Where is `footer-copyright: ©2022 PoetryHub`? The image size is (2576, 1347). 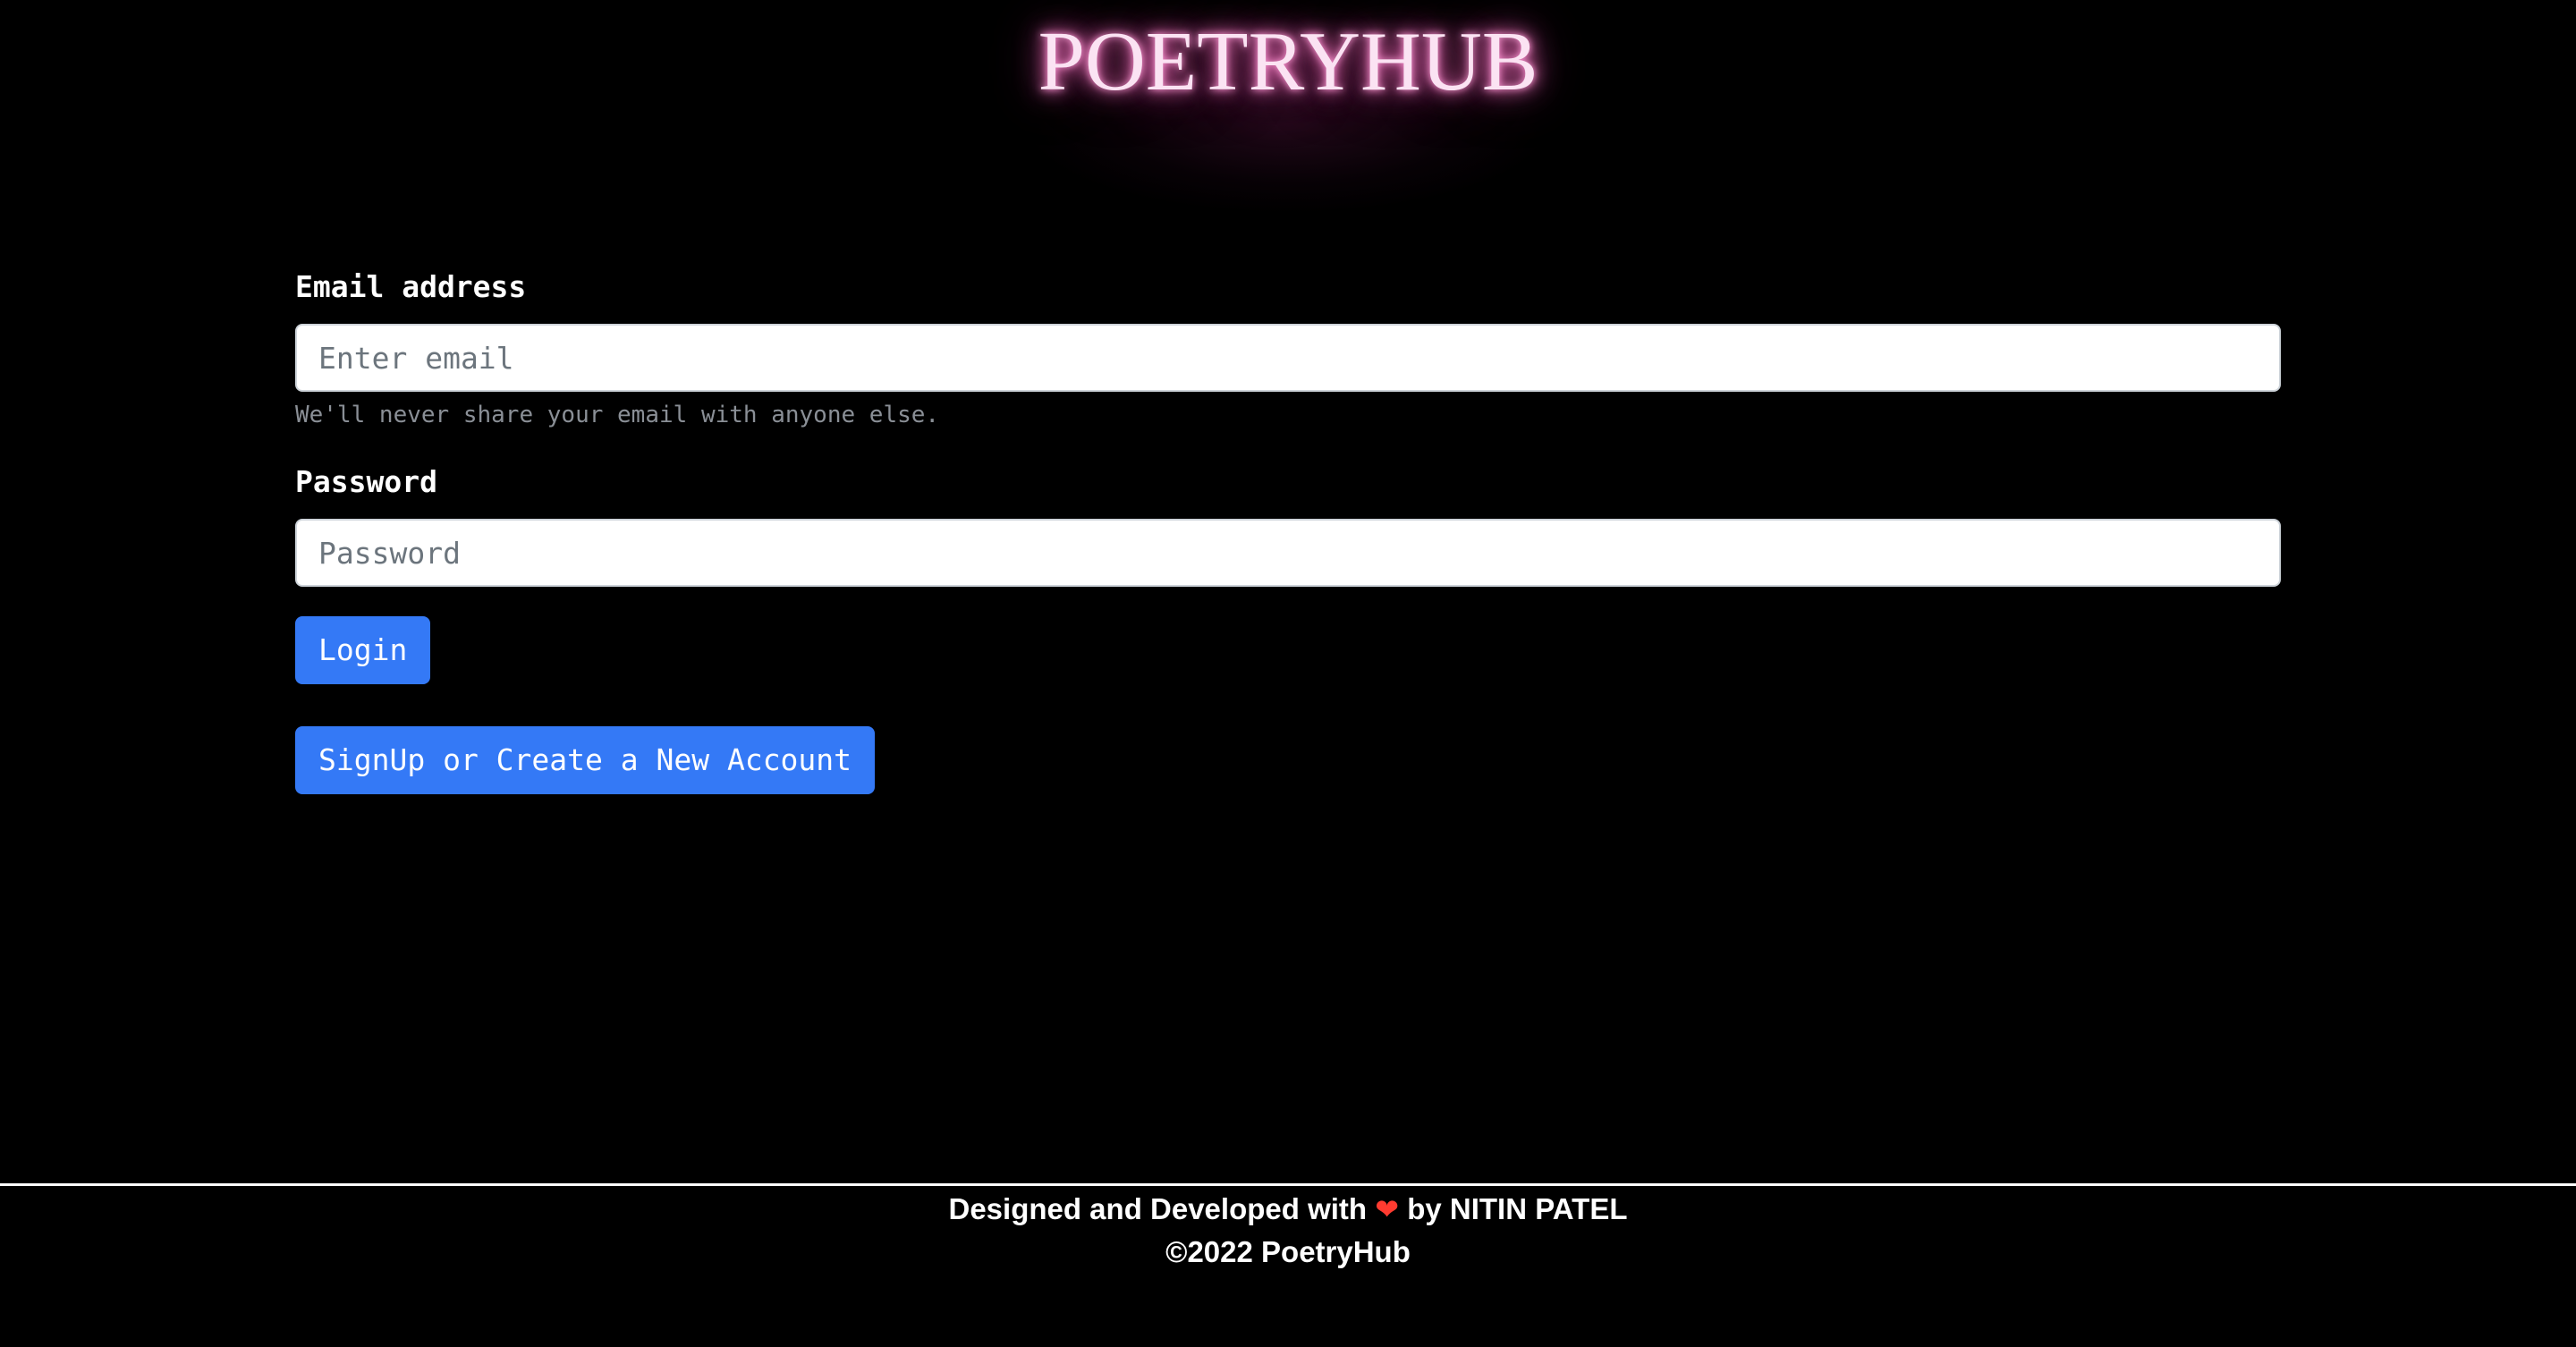 footer-copyright: ©2022 PoetryHub is located at coordinates (1288, 1251).